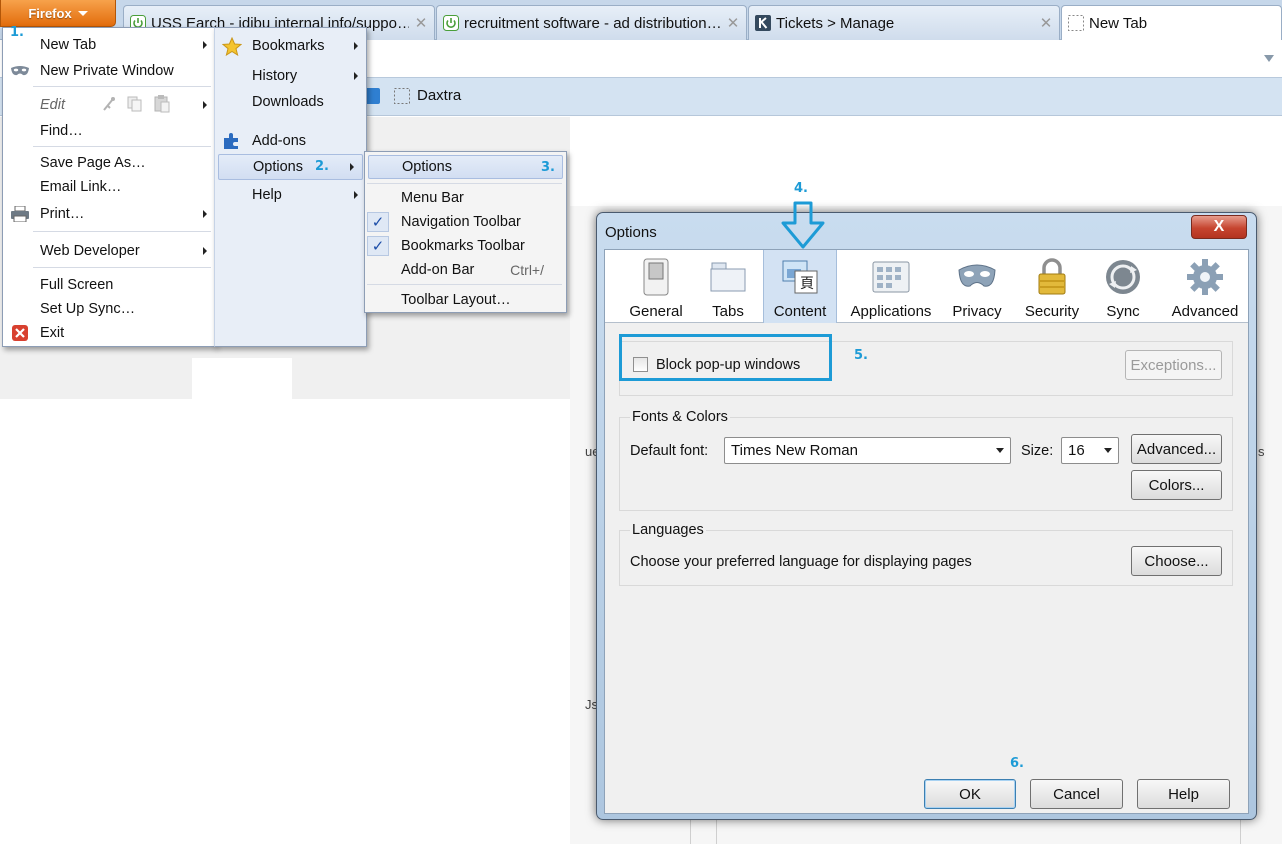 The image size is (1282, 844). I want to click on step-label-2: 2., so click(322, 166).